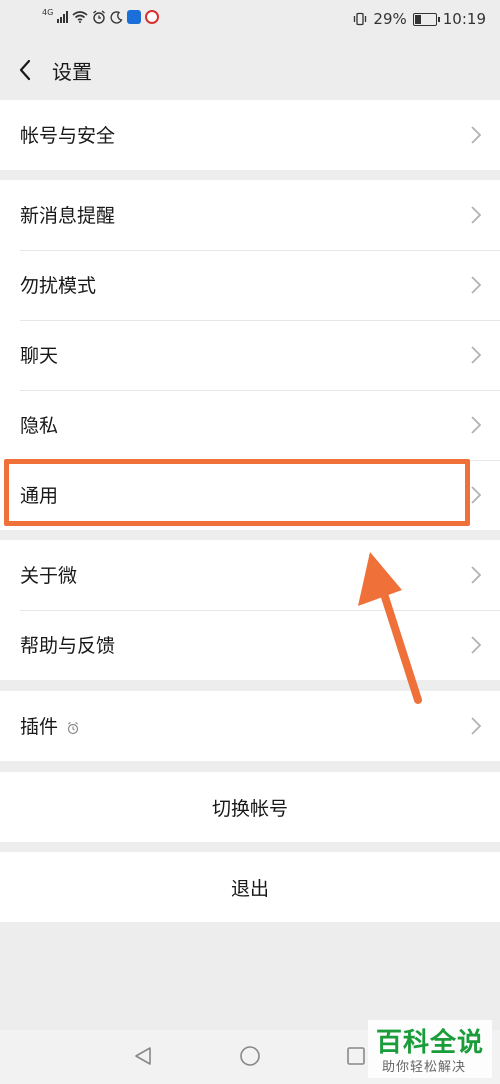 The height and width of the screenshot is (1084, 500). I want to click on logout-button: 退出, so click(250, 887).